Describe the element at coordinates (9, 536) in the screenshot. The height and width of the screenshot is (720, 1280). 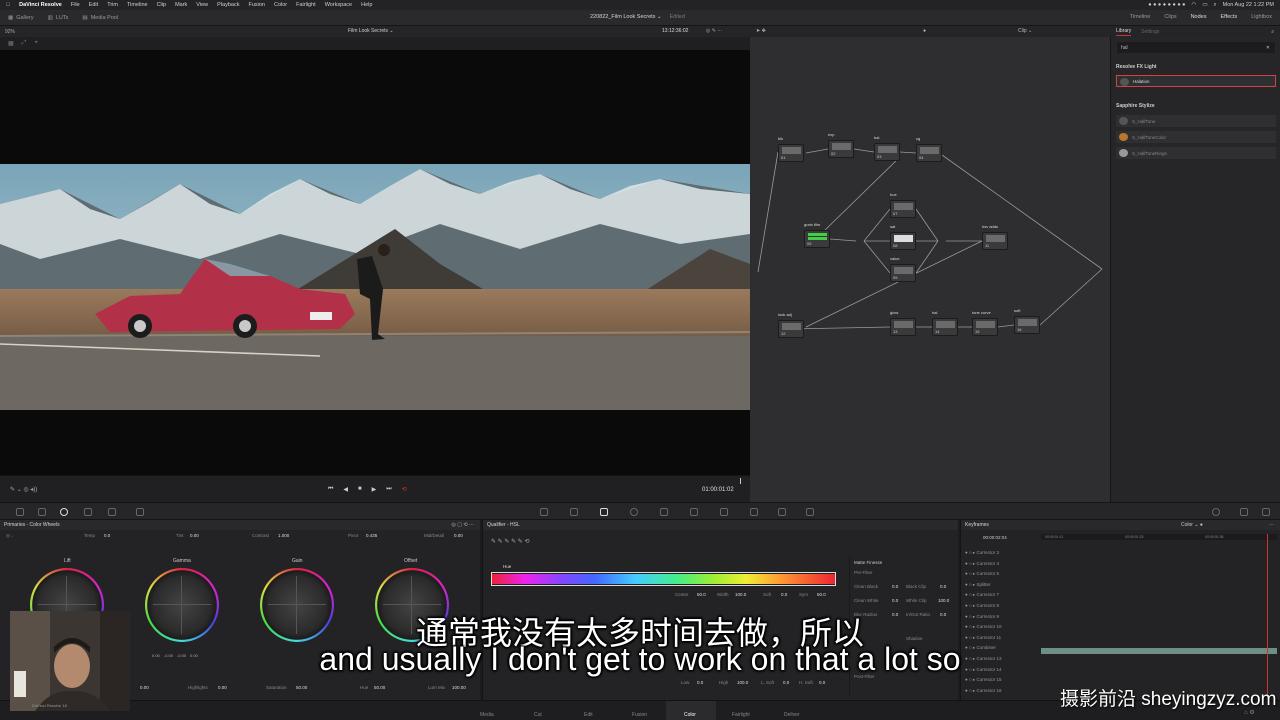
I see `reset-icon: ◎ ⸝` at that location.